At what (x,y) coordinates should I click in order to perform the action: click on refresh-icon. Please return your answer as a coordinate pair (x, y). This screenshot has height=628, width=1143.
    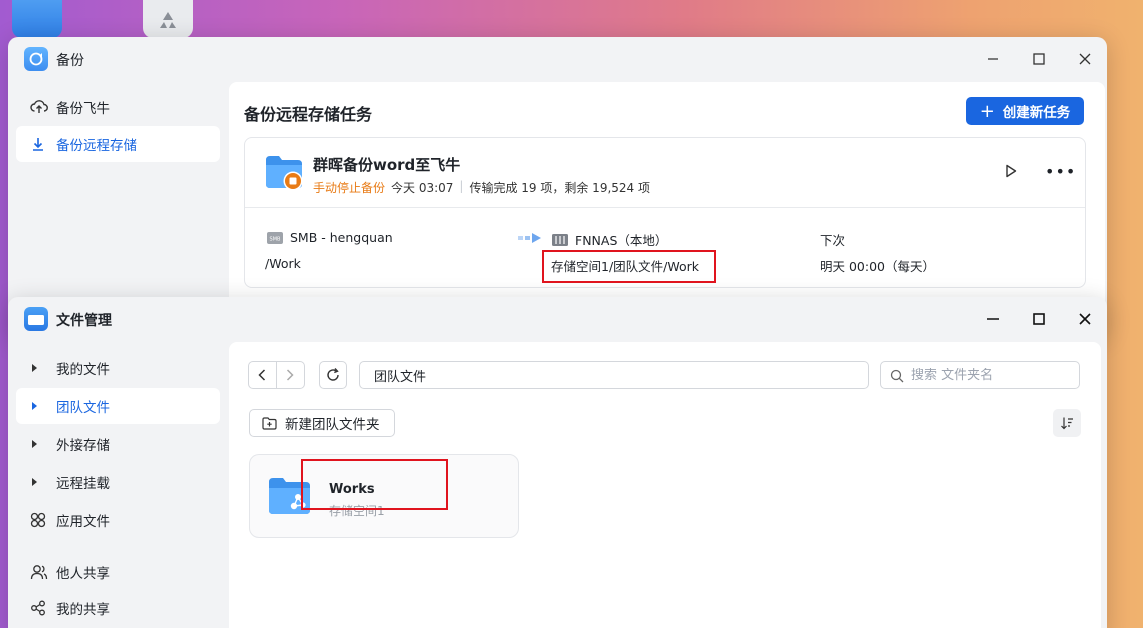
    Looking at the image, I should click on (333, 374).